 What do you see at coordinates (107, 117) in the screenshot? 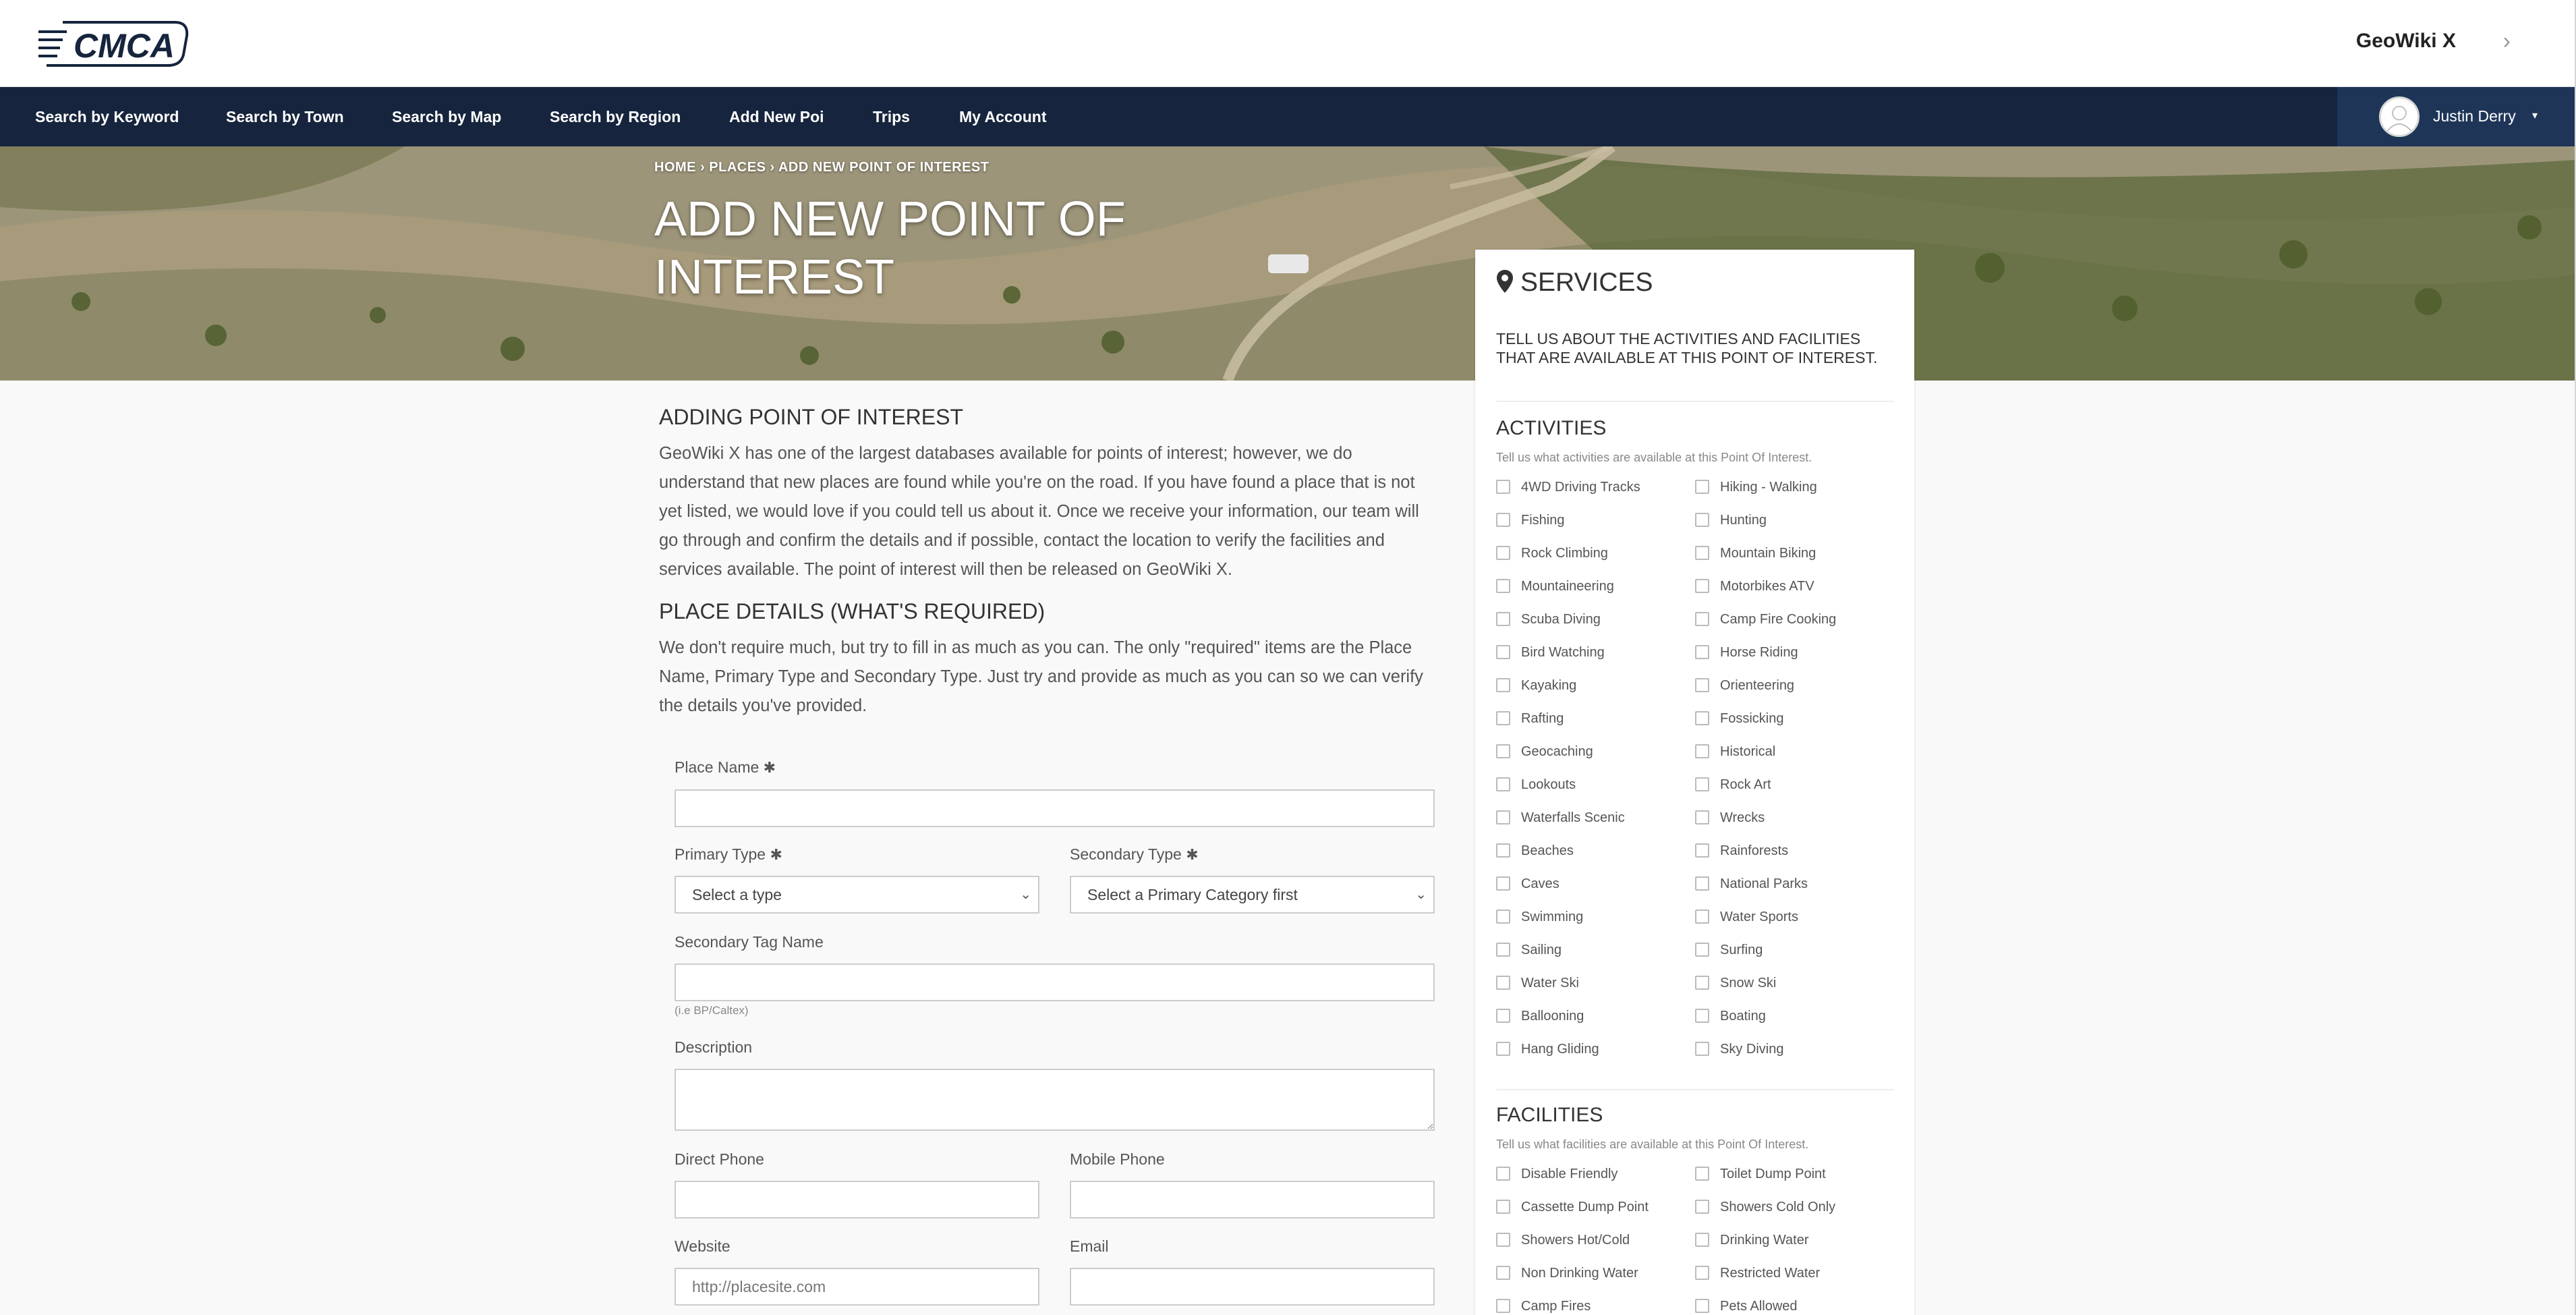
I see `nav-search-by-keyword: Search by Keyword` at bounding box center [107, 117].